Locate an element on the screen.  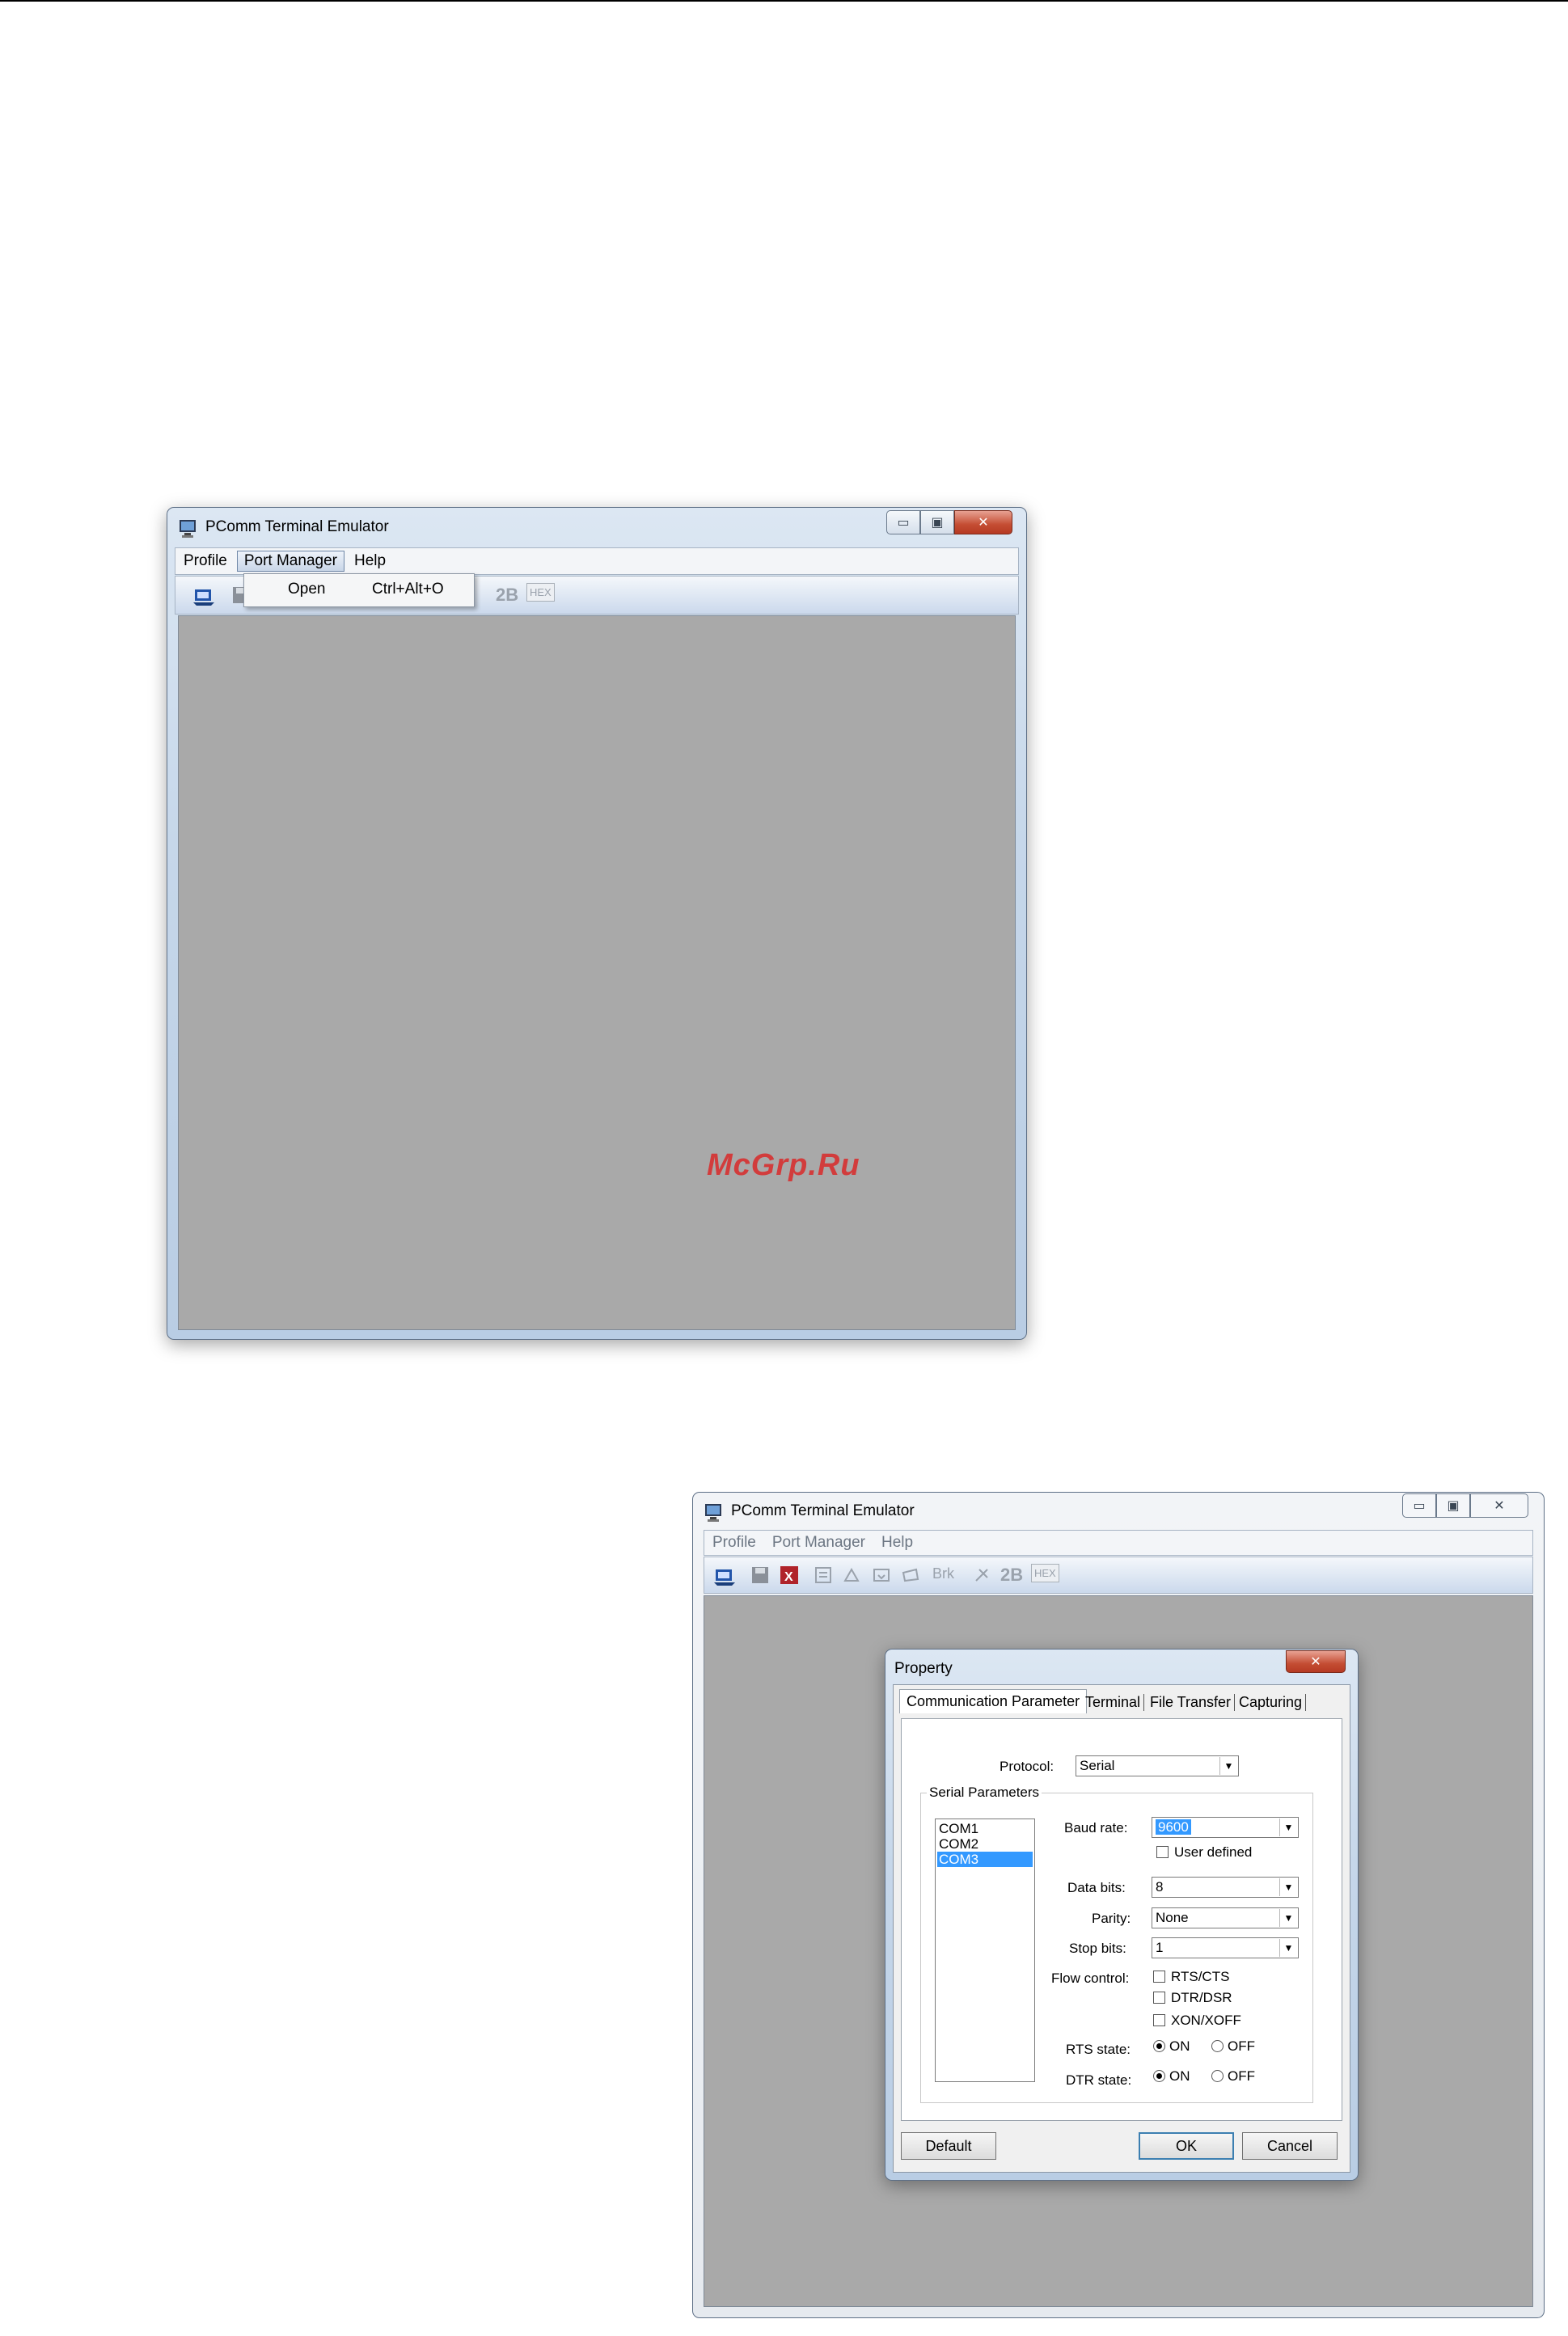
stop-bits-select: 1 ▼ is located at coordinates (1225, 1947).